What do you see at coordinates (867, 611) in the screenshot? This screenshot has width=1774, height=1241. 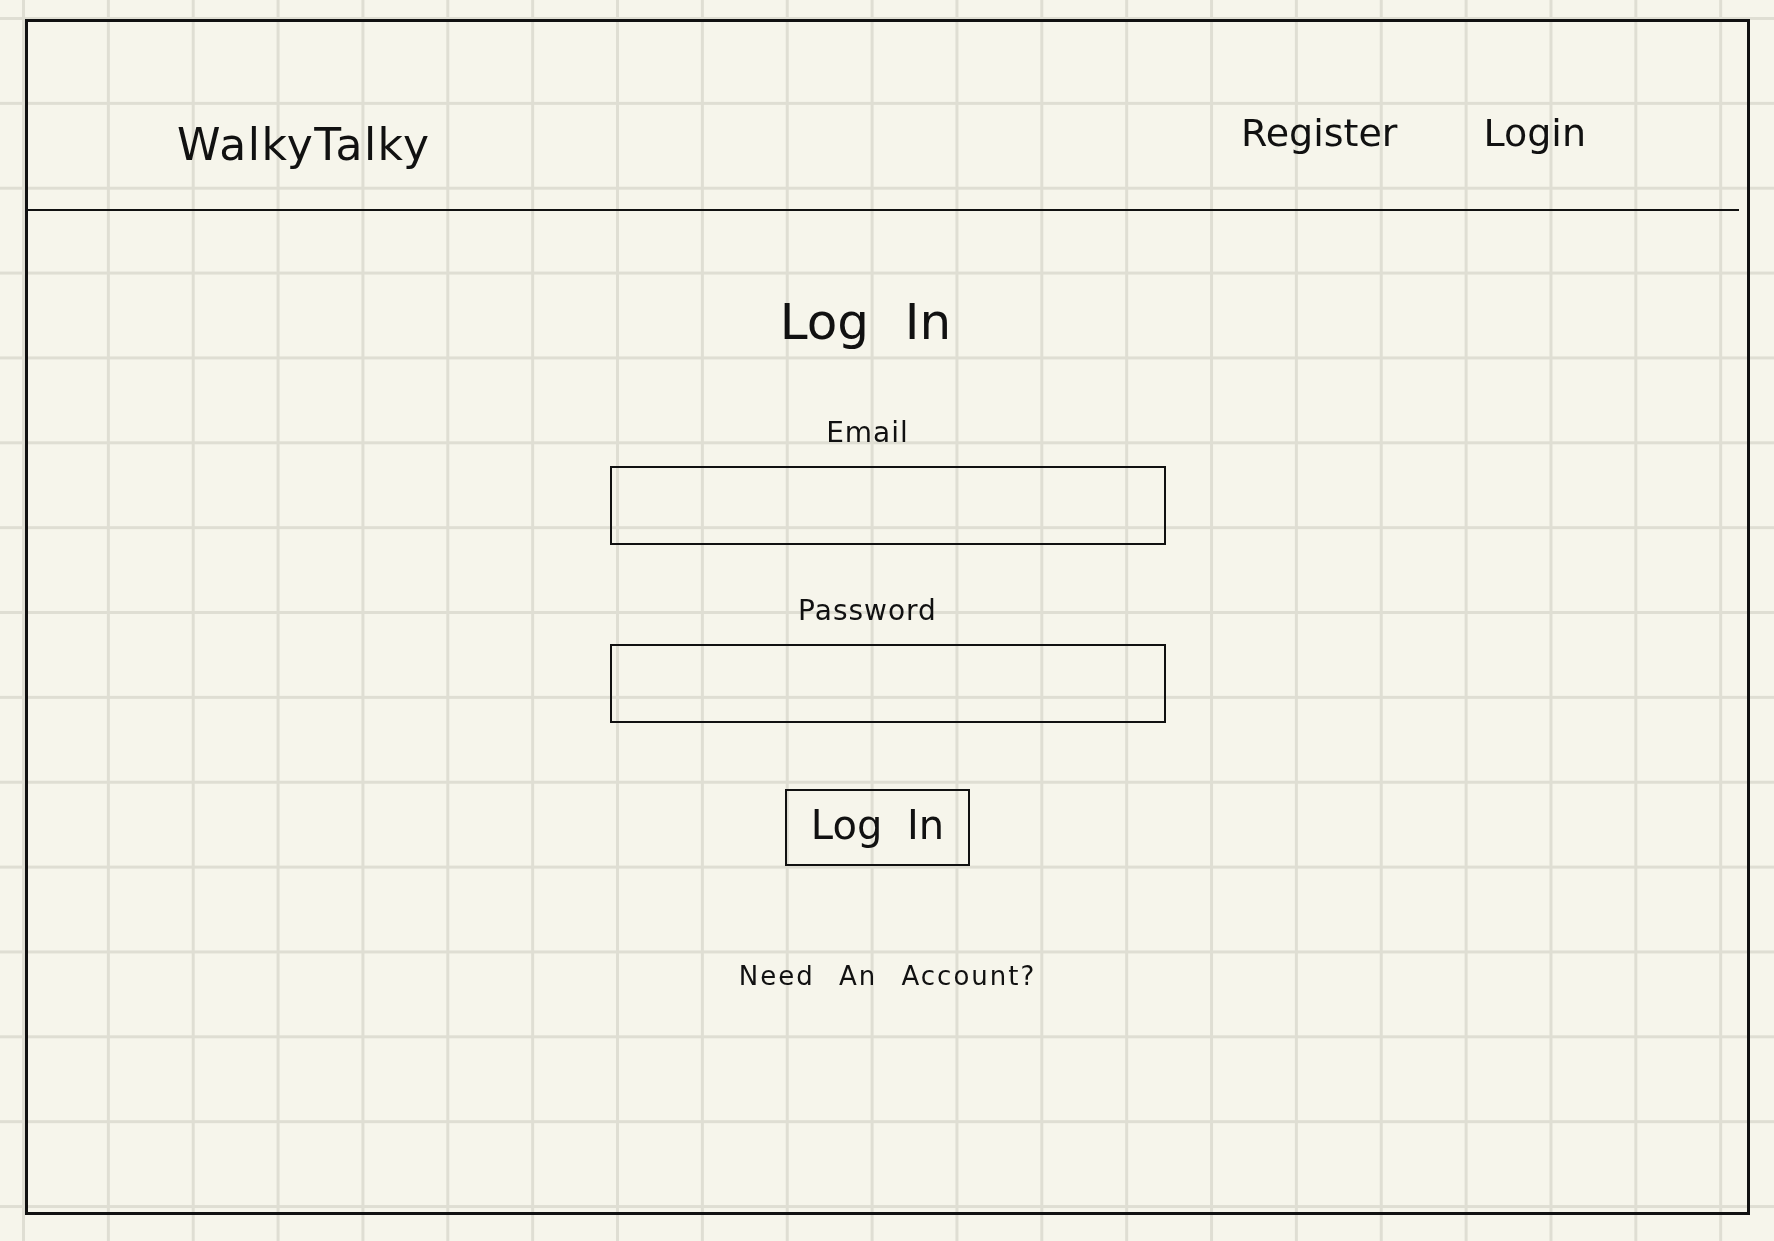 I see `field-label: Password` at bounding box center [867, 611].